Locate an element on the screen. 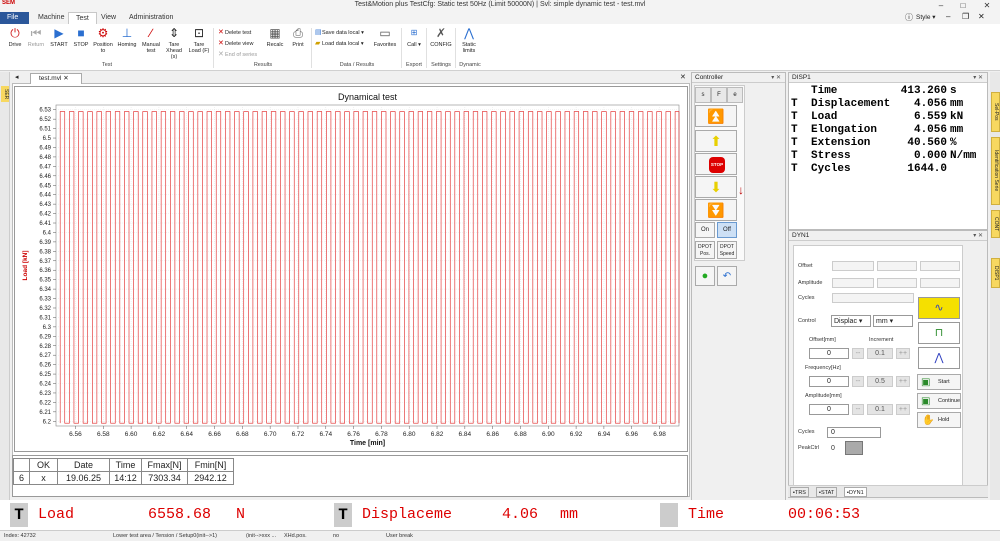 This screenshot has width=1000, height=541. readout-type-icon: T is located at coordinates (19, 515).